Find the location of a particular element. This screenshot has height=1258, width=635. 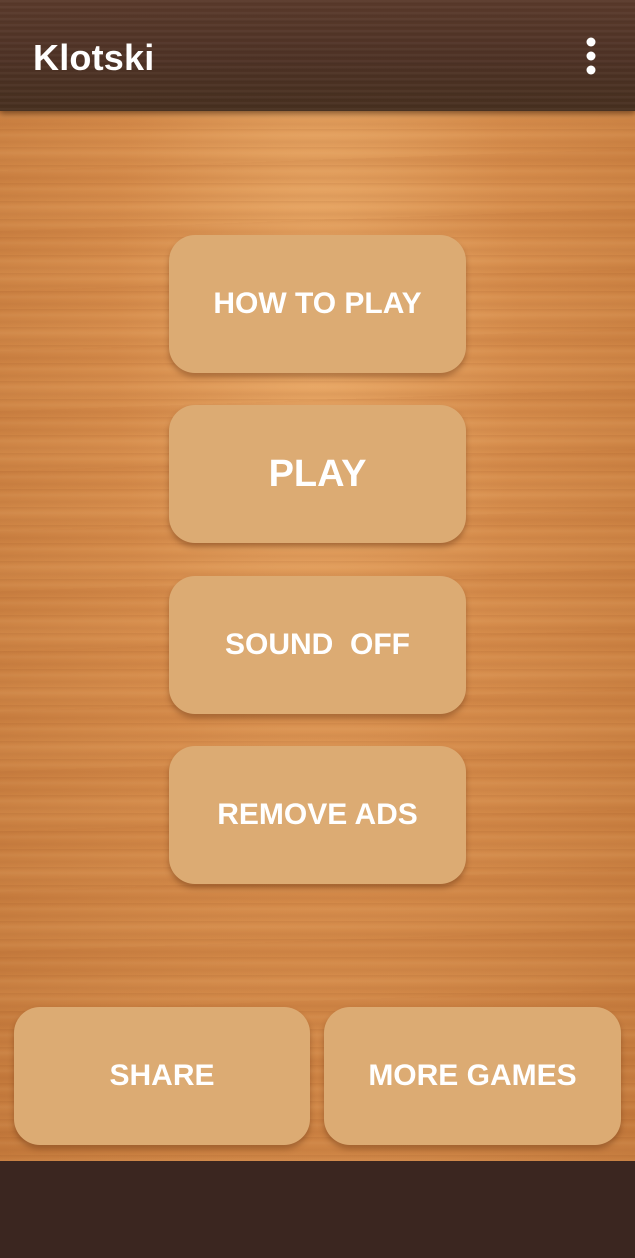

app-title: Klotski is located at coordinates (94, 57).